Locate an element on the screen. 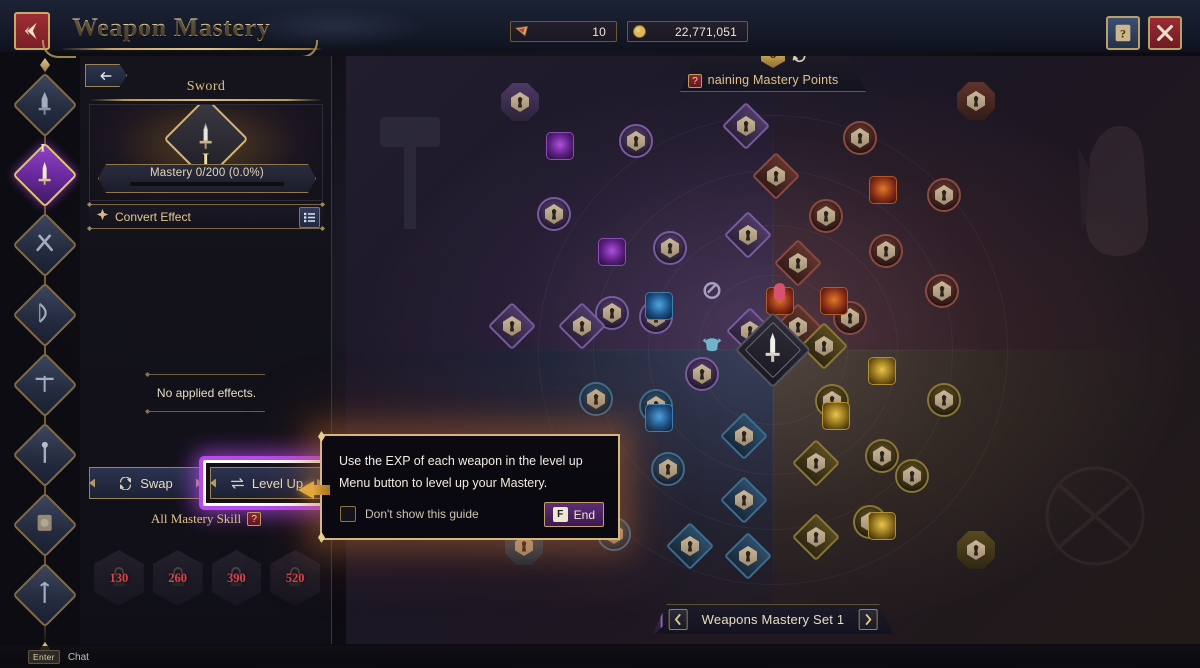  convert-effect-icon is located at coordinates (102, 217).